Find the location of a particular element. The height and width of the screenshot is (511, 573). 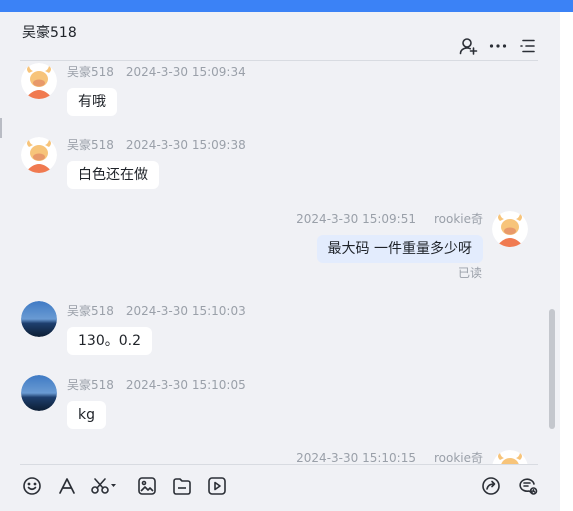

message-meta: 吴豪518 2024-3-30 15:10:05 is located at coordinates (156, 385).